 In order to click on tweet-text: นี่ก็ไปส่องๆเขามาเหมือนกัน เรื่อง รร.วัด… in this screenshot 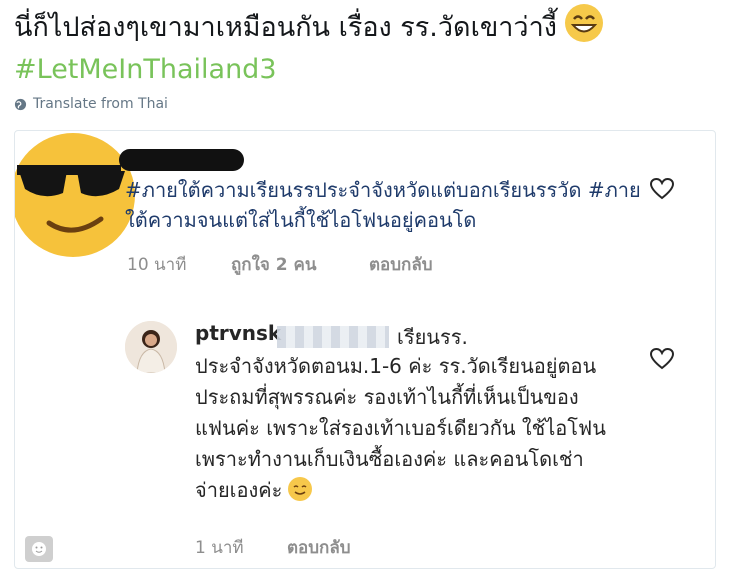, I will do `click(285, 27)`.